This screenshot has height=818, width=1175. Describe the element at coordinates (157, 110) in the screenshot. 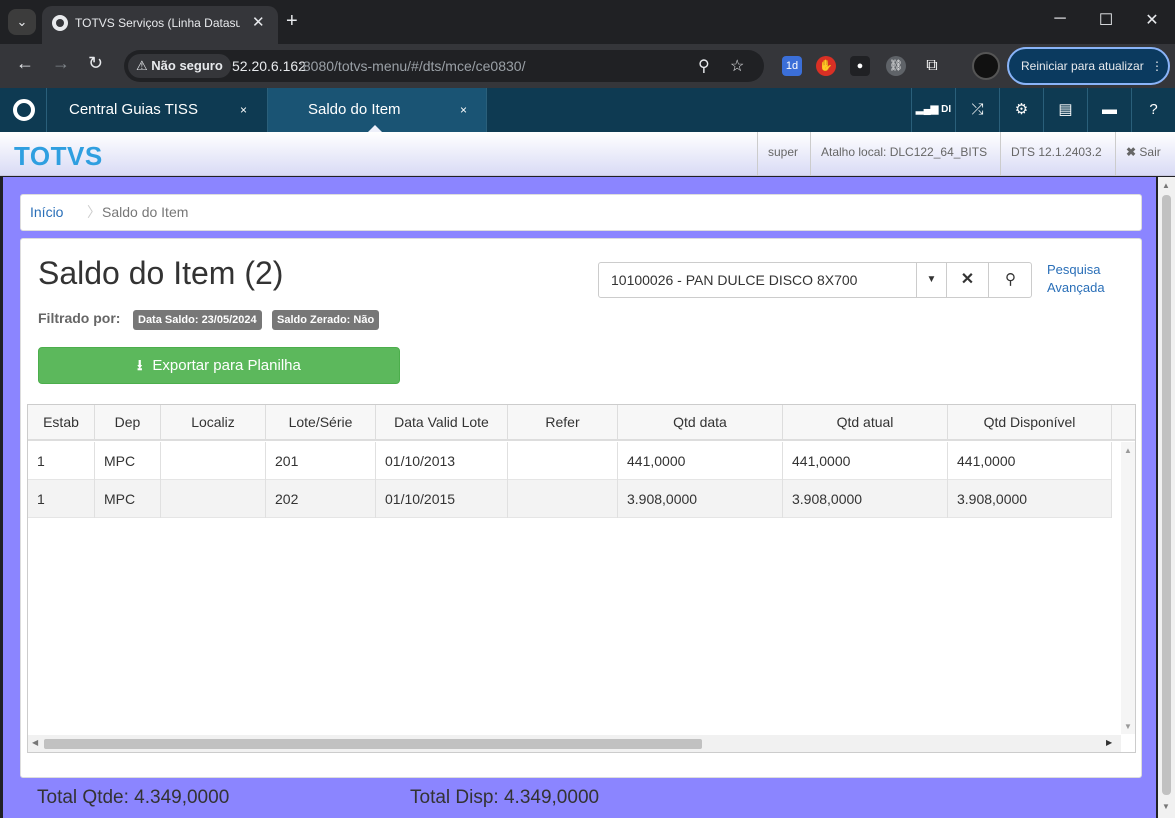

I see `tab-central-guias-tiss: Central Guias TISS ×` at that location.